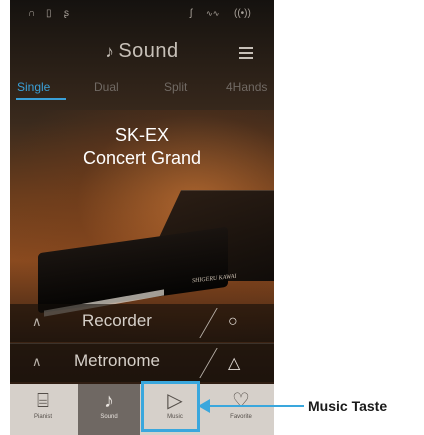  Describe the element at coordinates (256, 406) in the screenshot. I see `callout-line` at that location.